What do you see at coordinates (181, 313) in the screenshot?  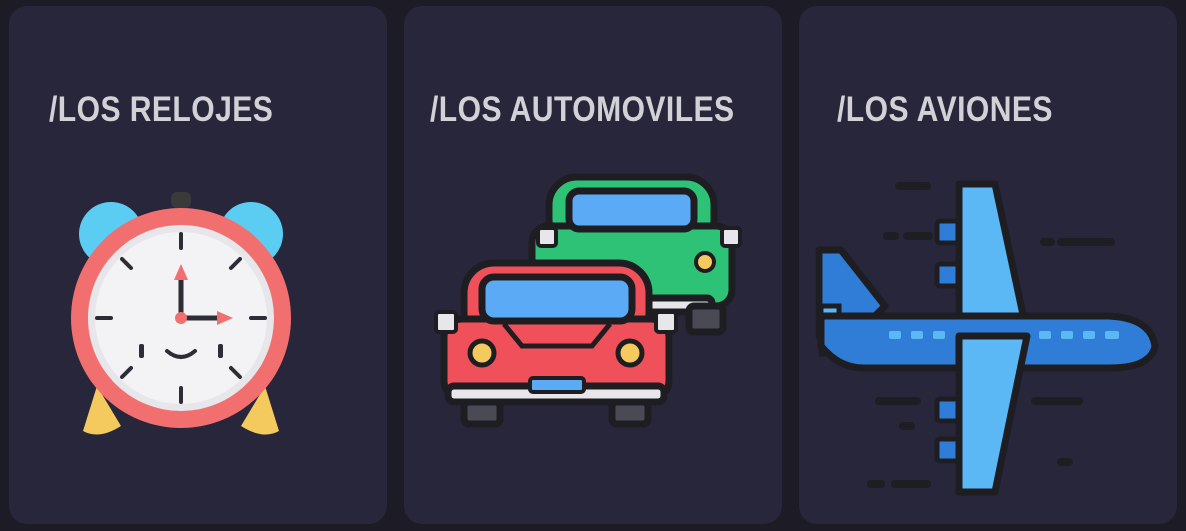 I see `alarm-clock-icon` at bounding box center [181, 313].